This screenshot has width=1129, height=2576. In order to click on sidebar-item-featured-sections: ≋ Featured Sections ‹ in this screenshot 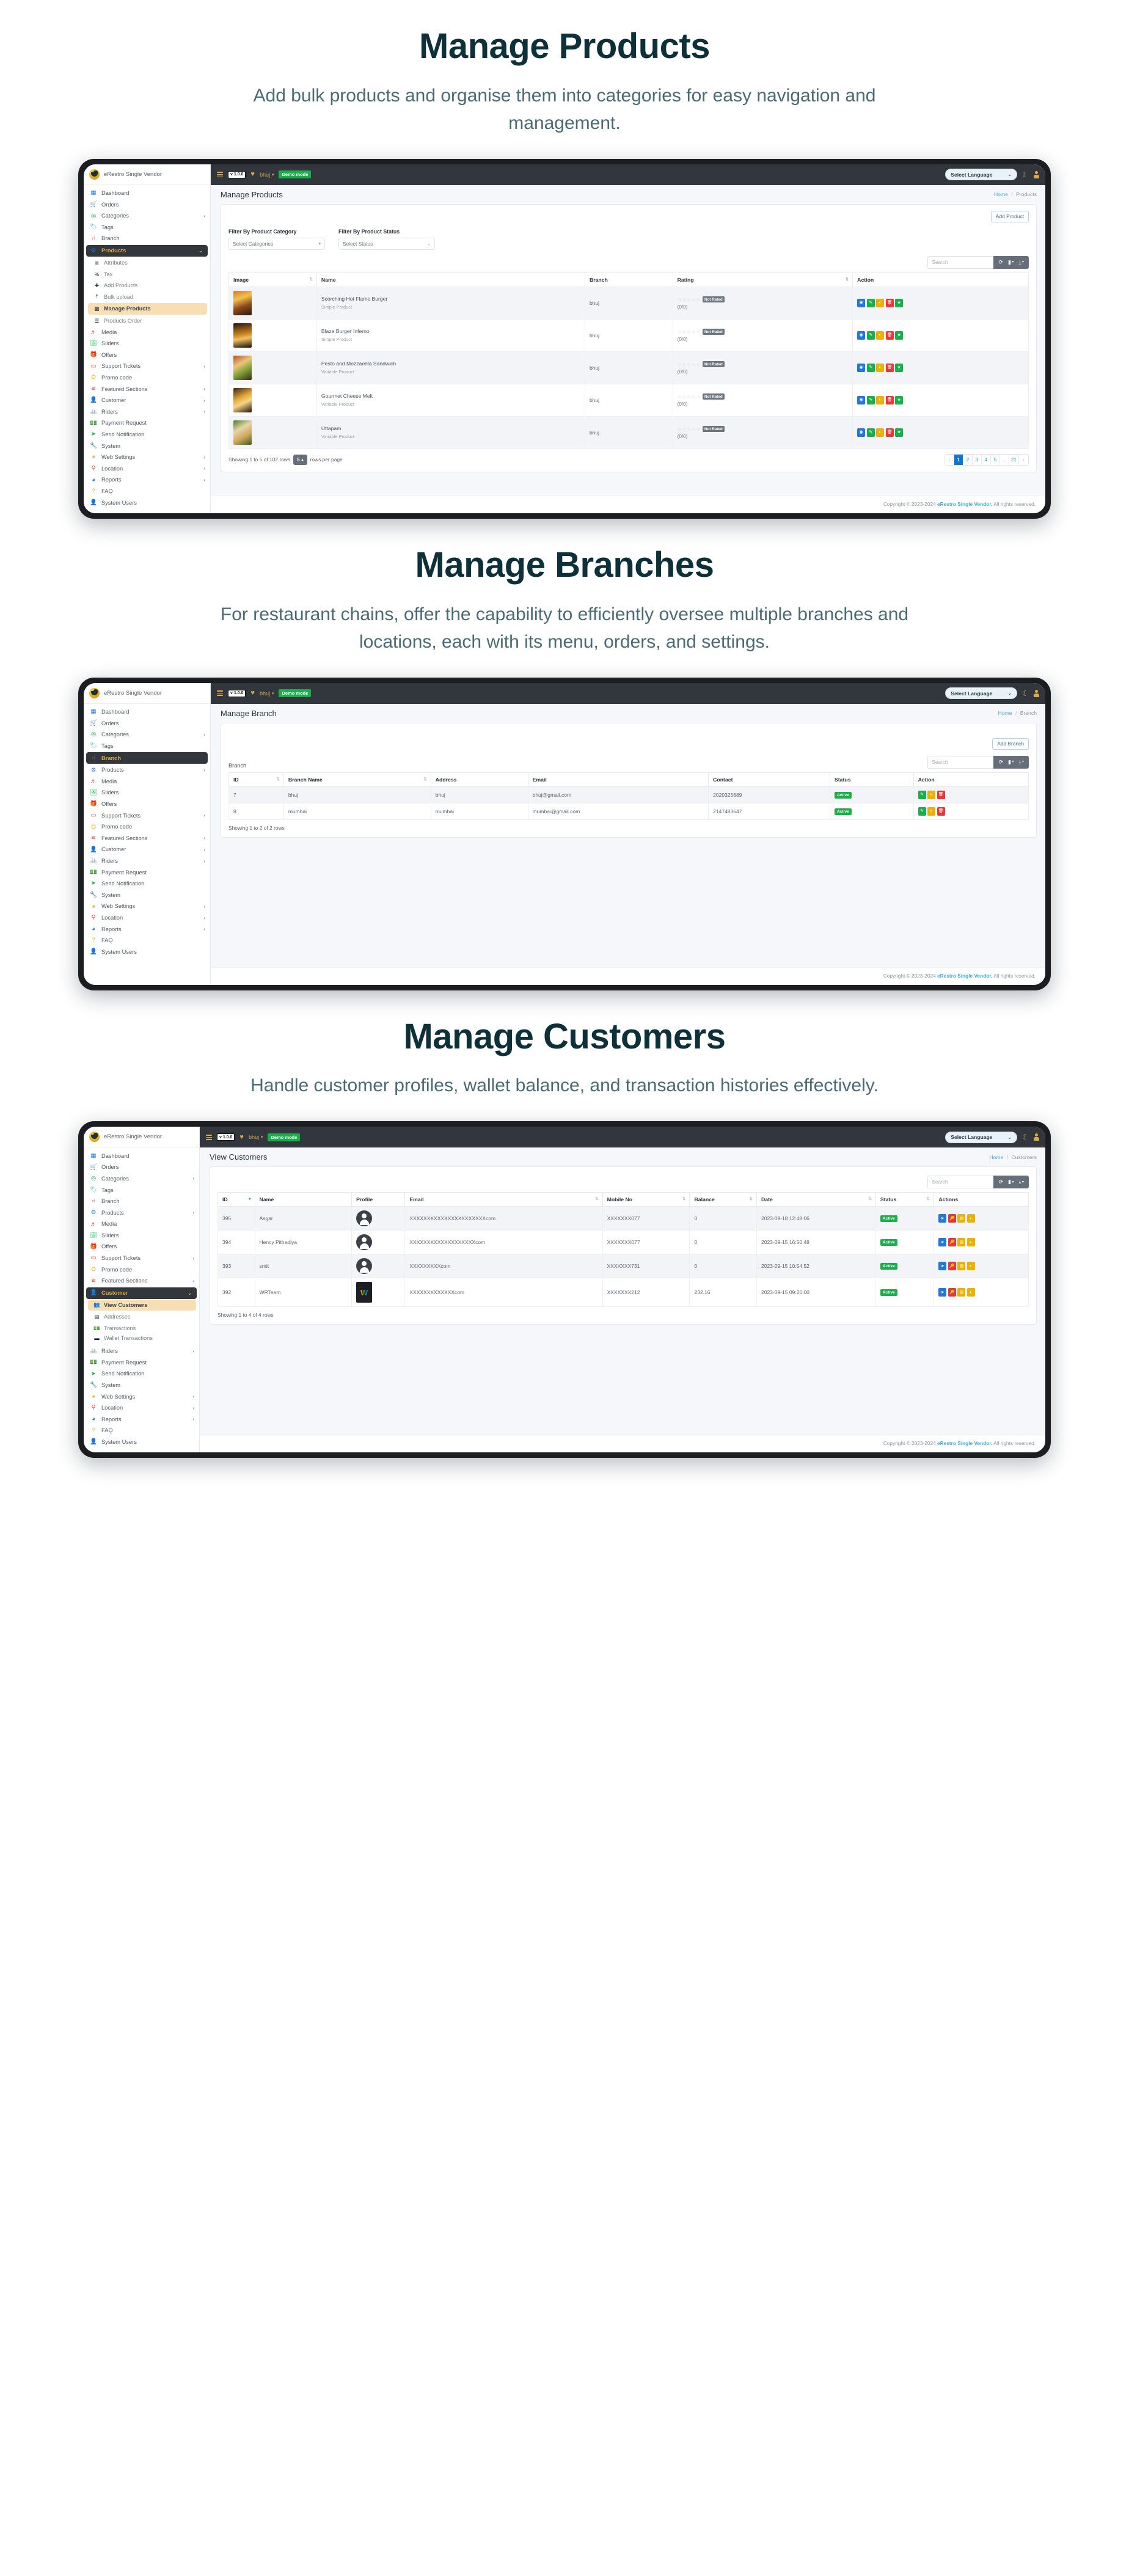, I will do `click(147, 838)`.